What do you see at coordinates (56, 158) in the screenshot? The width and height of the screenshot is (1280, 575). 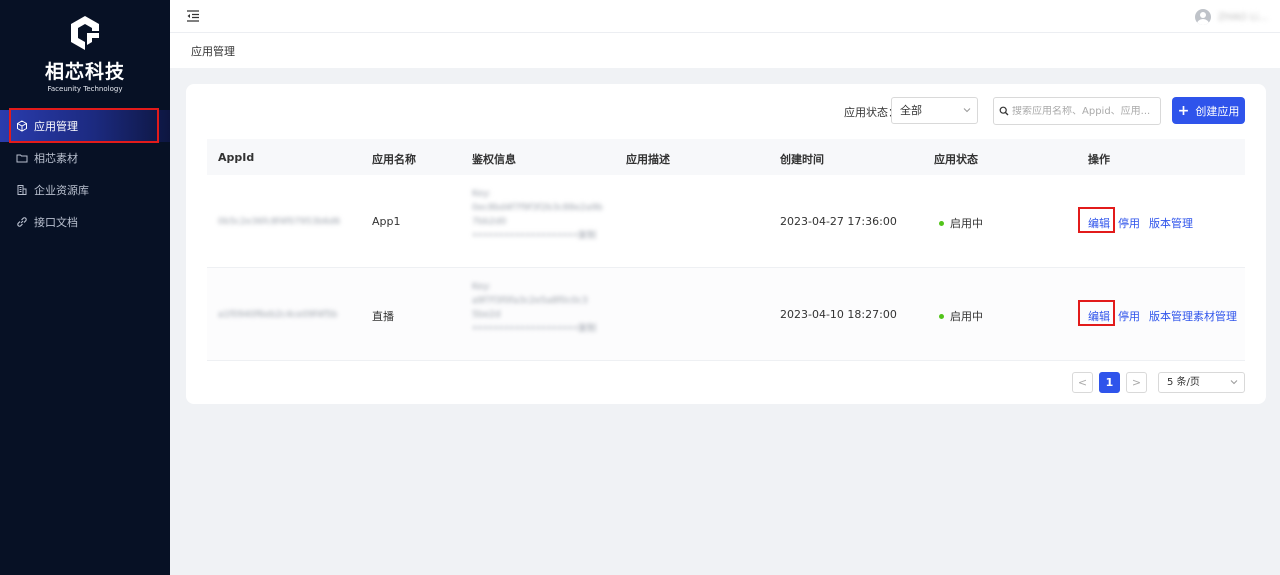 I see `sidebar-item-label: 相芯素材` at bounding box center [56, 158].